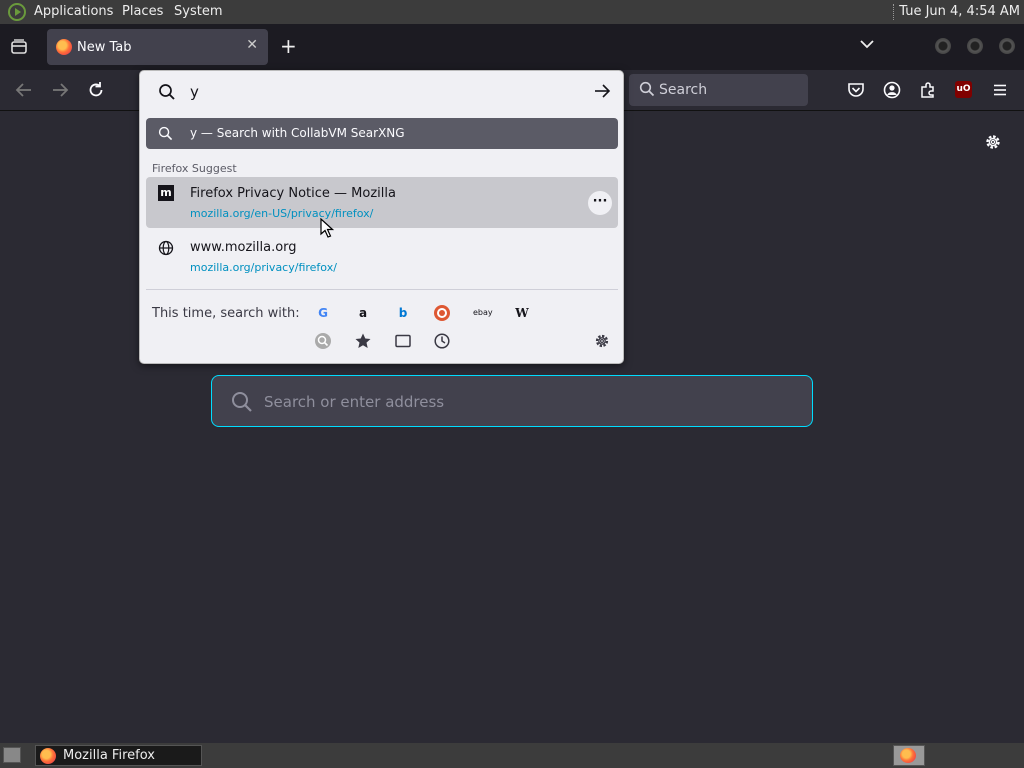 The image size is (1024, 768). Describe the element at coordinates (166, 248) in the screenshot. I see `globe-icon` at that location.